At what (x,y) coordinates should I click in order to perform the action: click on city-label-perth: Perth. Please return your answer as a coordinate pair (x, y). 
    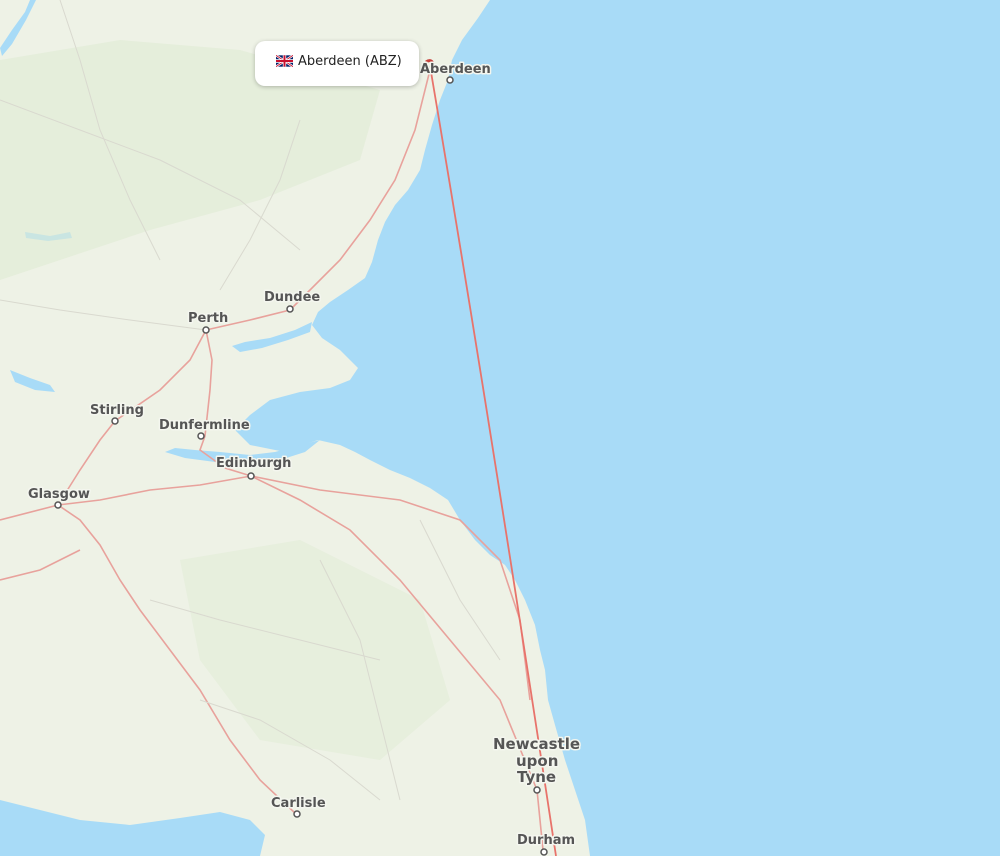
    Looking at the image, I should click on (208, 318).